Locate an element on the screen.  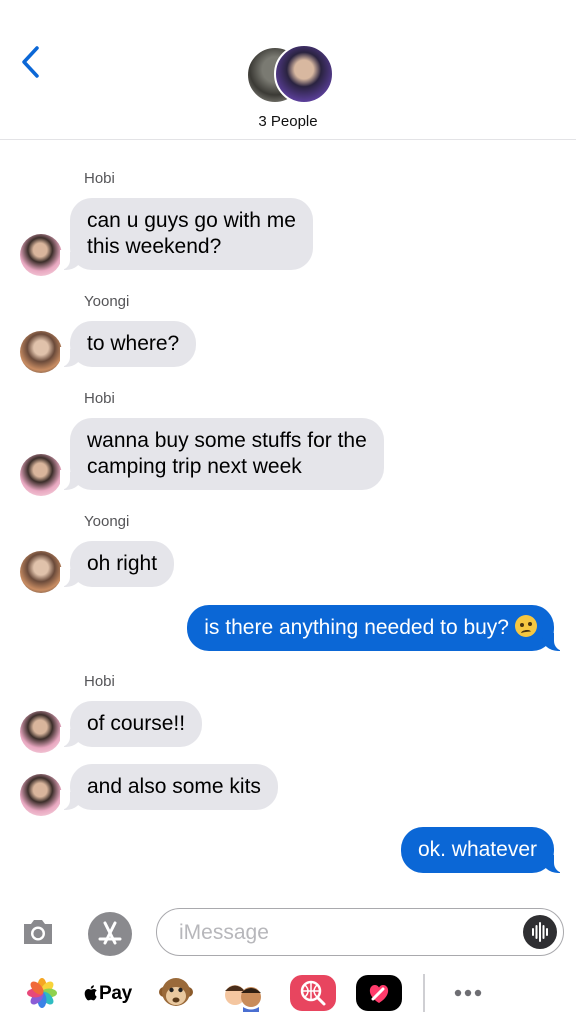
heart-touch-icon is located at coordinates (379, 994).